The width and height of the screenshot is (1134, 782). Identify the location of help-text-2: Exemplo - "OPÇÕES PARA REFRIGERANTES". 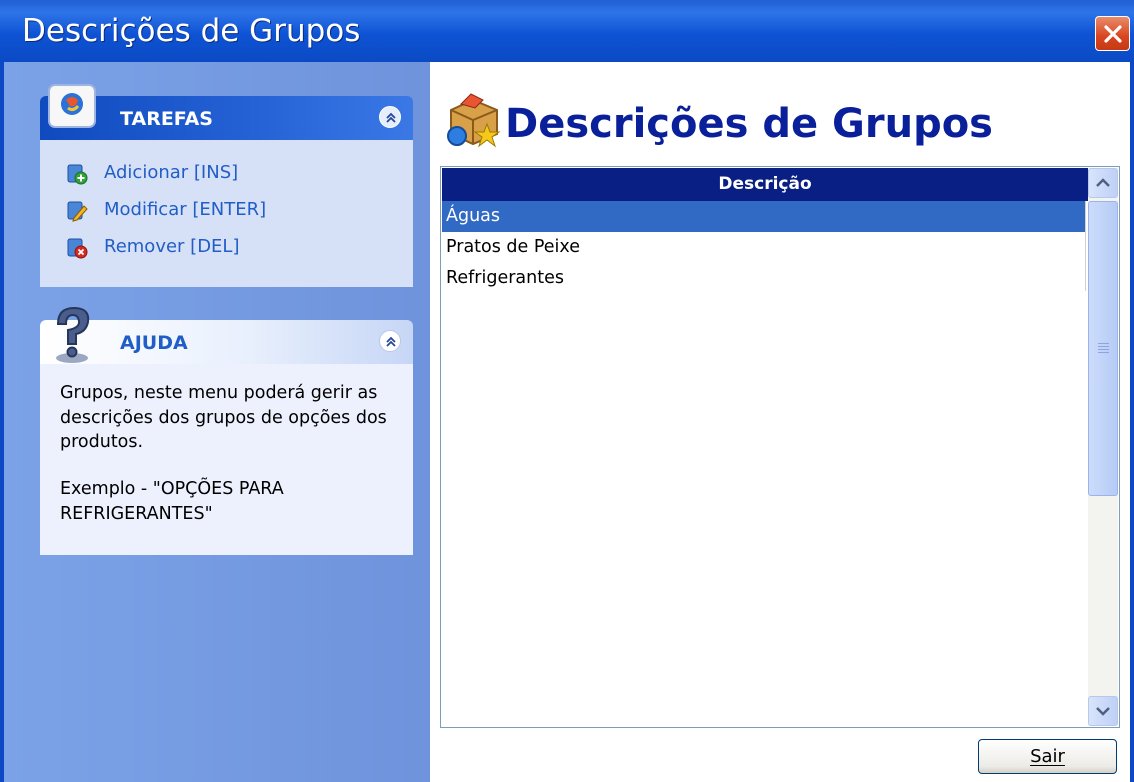
(172, 501).